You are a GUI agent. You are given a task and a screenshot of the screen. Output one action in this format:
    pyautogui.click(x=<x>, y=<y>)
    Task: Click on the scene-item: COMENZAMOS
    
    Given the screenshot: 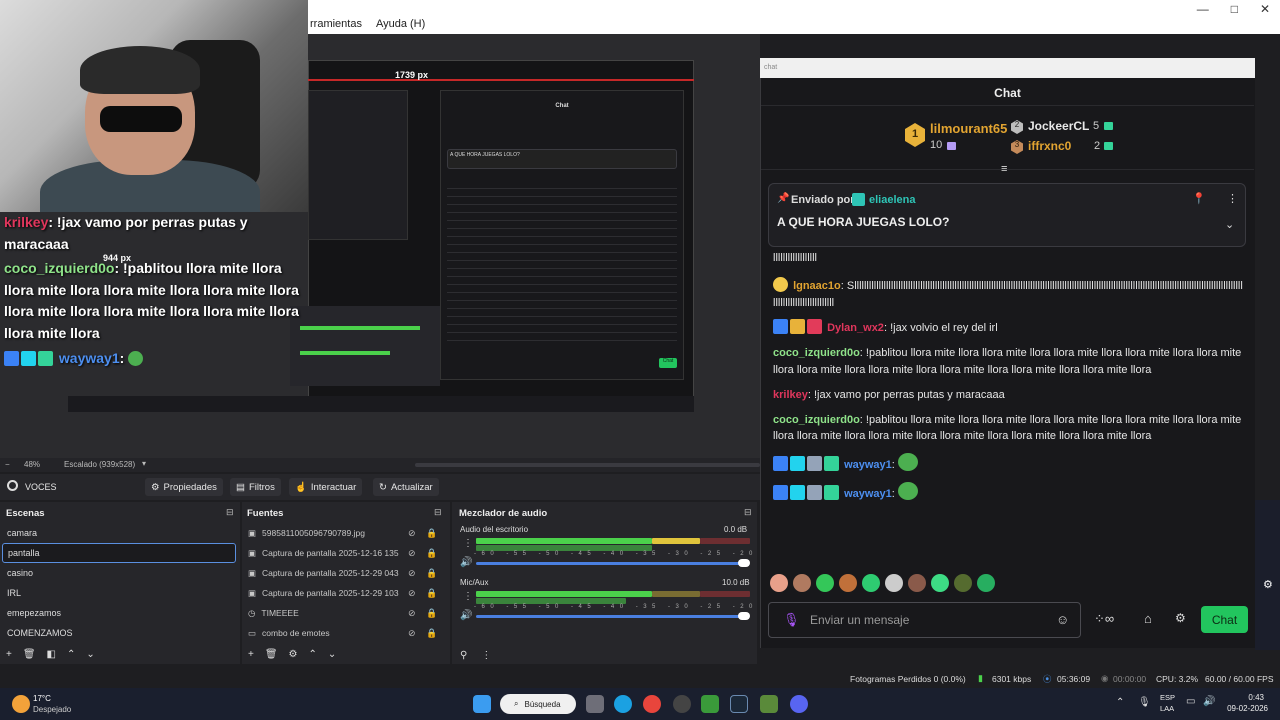 What is the action you would take?
    pyautogui.click(x=119, y=633)
    